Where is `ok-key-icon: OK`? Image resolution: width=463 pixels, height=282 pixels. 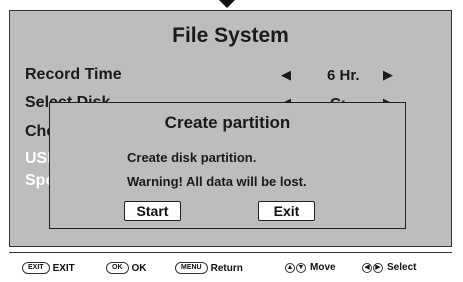
ok-key-icon: OK is located at coordinates (117, 268).